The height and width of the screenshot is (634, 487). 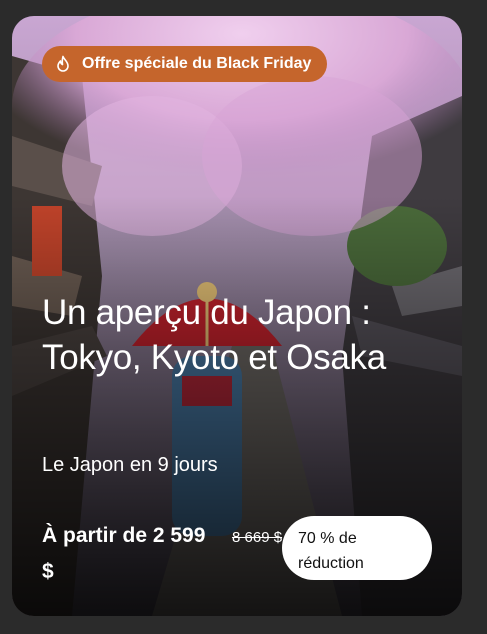 I want to click on black-friday-badge: Offre spéciale du Black Friday, so click(x=185, y=64).